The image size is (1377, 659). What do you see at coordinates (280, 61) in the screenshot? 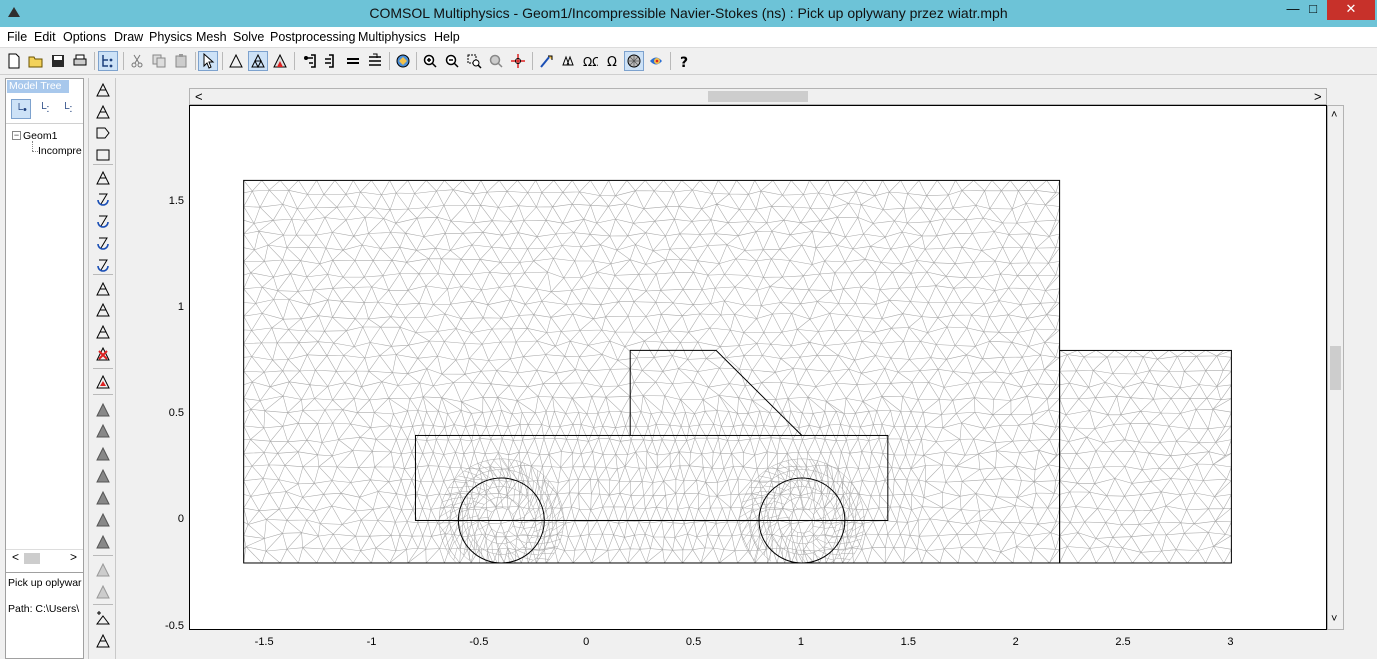
I see `postprocess-mode-icon` at bounding box center [280, 61].